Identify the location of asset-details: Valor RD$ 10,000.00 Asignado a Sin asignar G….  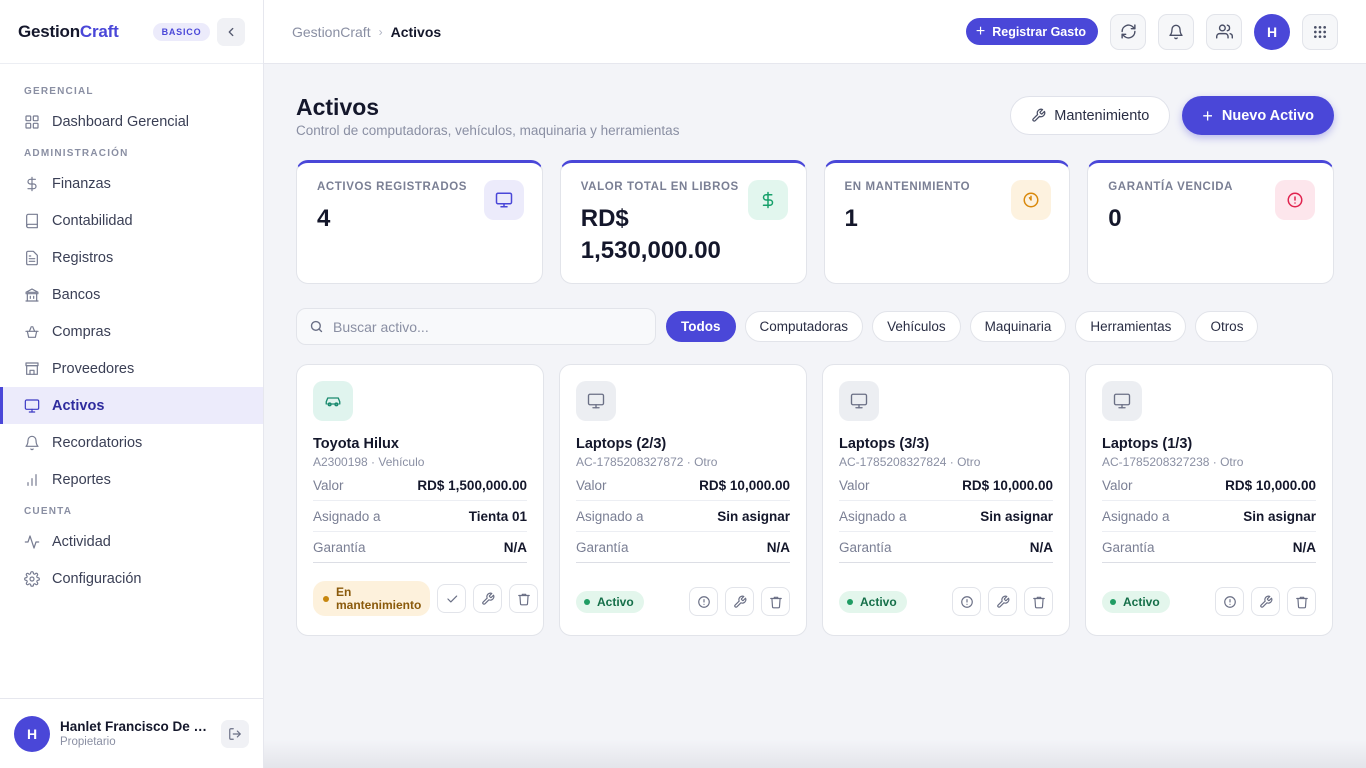
(946, 516).